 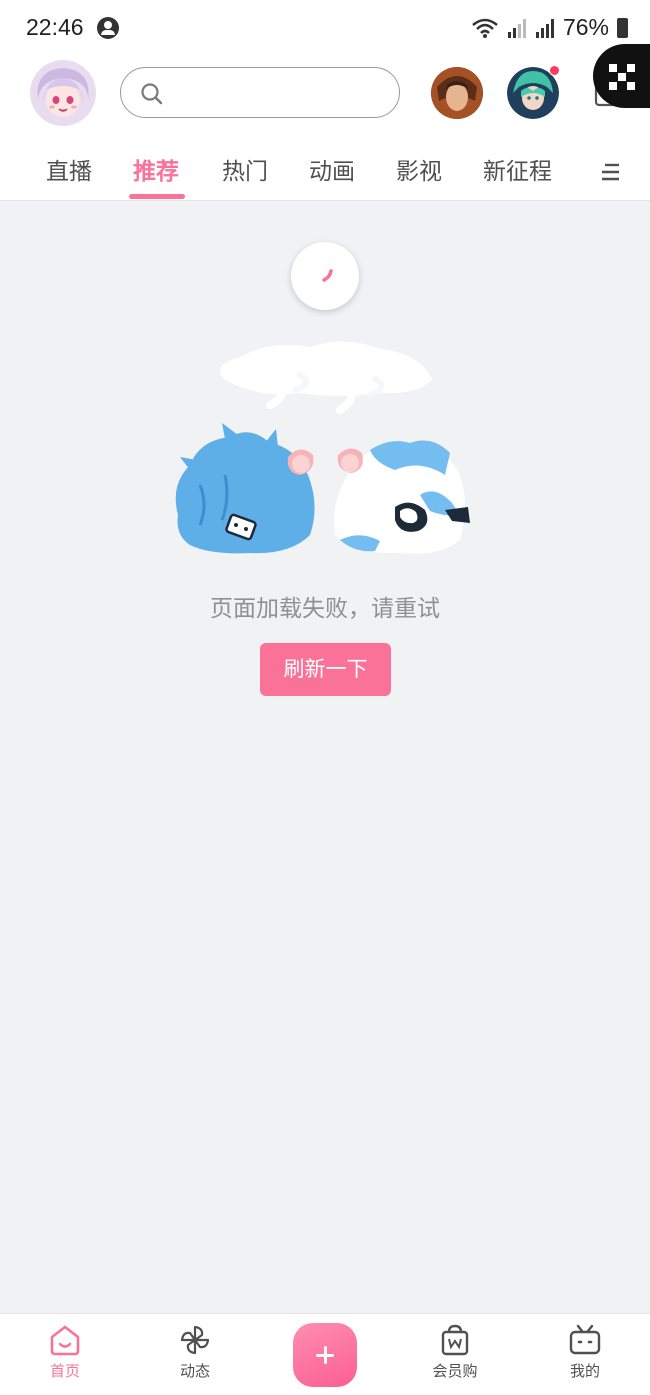 I want to click on account-circle-icon, so click(x=108, y=28).